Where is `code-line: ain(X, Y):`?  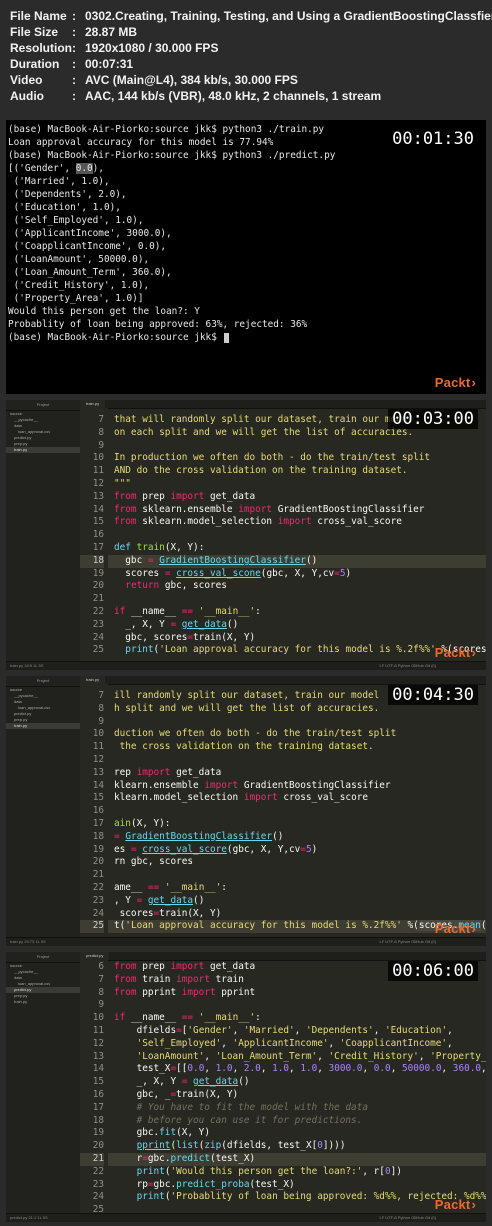 code-line: ain(X, Y): is located at coordinates (142, 823).